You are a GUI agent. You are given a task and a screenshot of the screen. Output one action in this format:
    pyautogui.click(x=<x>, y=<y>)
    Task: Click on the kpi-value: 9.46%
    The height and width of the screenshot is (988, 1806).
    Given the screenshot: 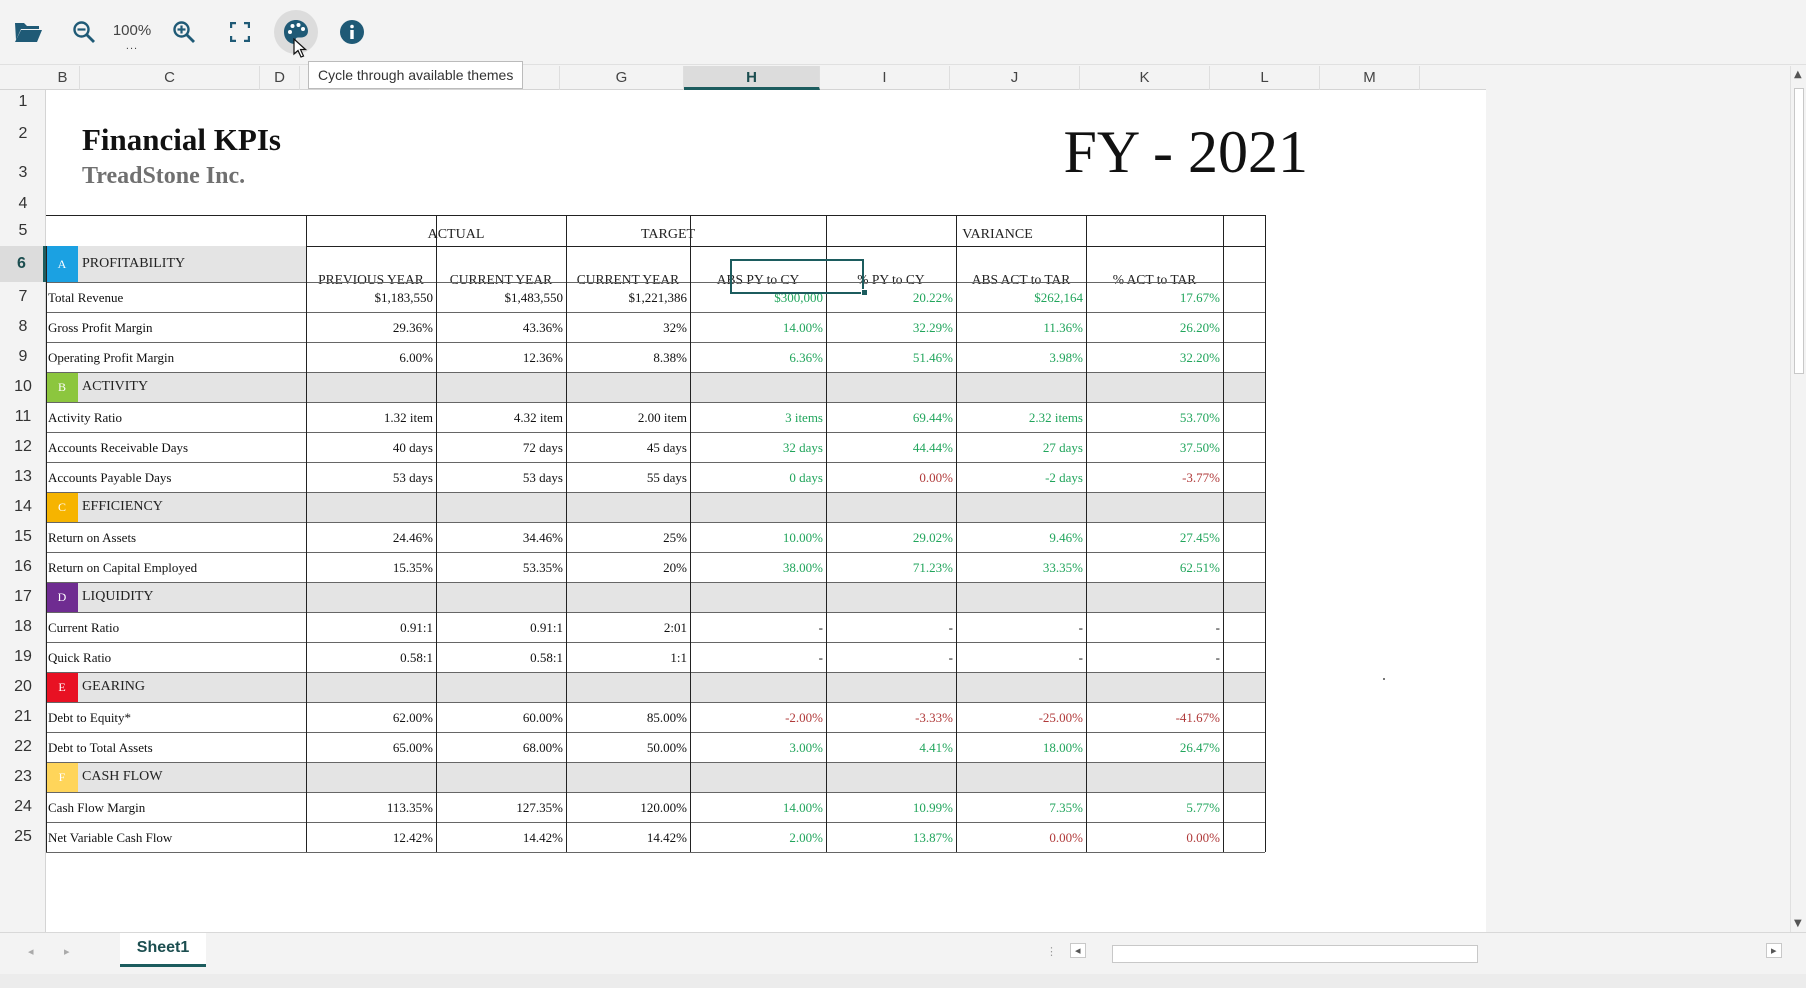 What is the action you would take?
    pyautogui.click(x=1019, y=538)
    